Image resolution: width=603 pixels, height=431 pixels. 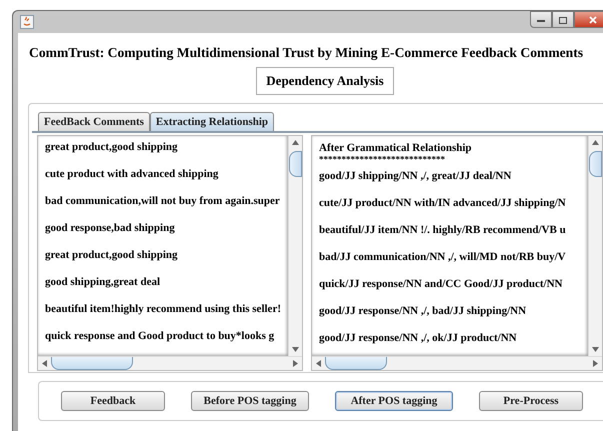 What do you see at coordinates (166, 205) in the screenshot?
I see `list-item: bad communication,will not buy from again.super` at bounding box center [166, 205].